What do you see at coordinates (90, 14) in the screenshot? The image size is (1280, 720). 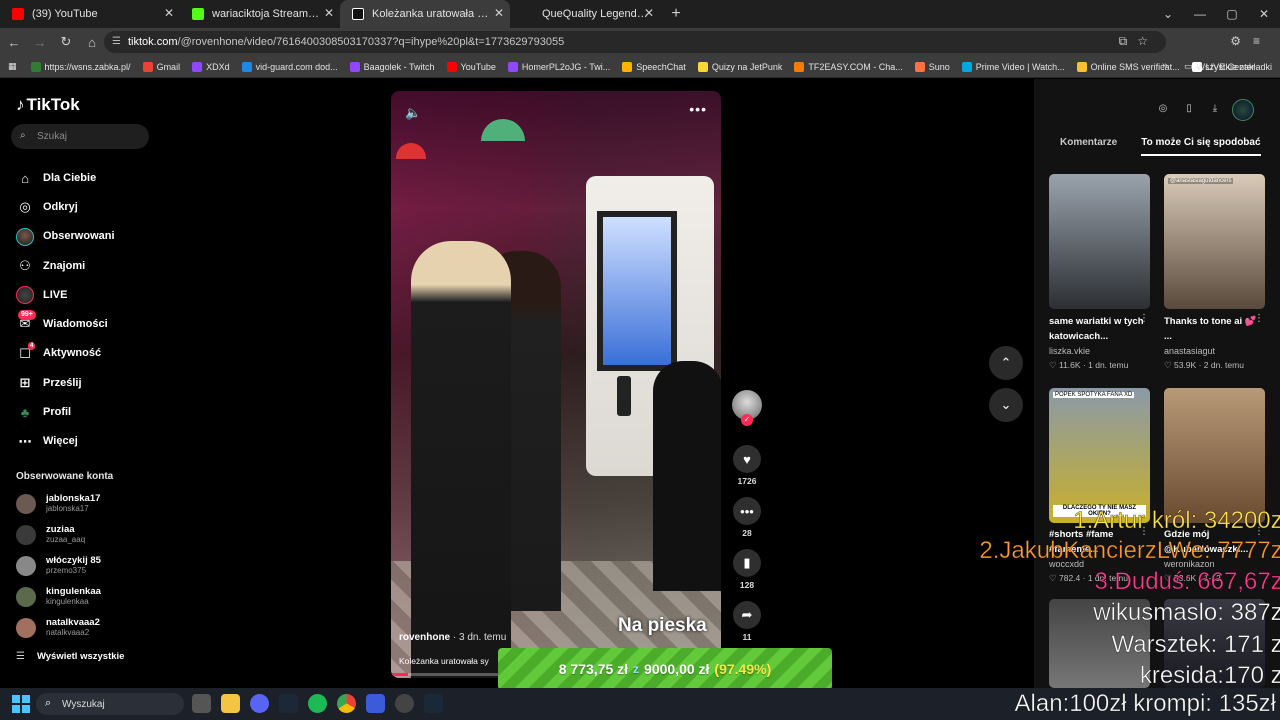 I see `tab-youtube: (39) YouTube ✕` at bounding box center [90, 14].